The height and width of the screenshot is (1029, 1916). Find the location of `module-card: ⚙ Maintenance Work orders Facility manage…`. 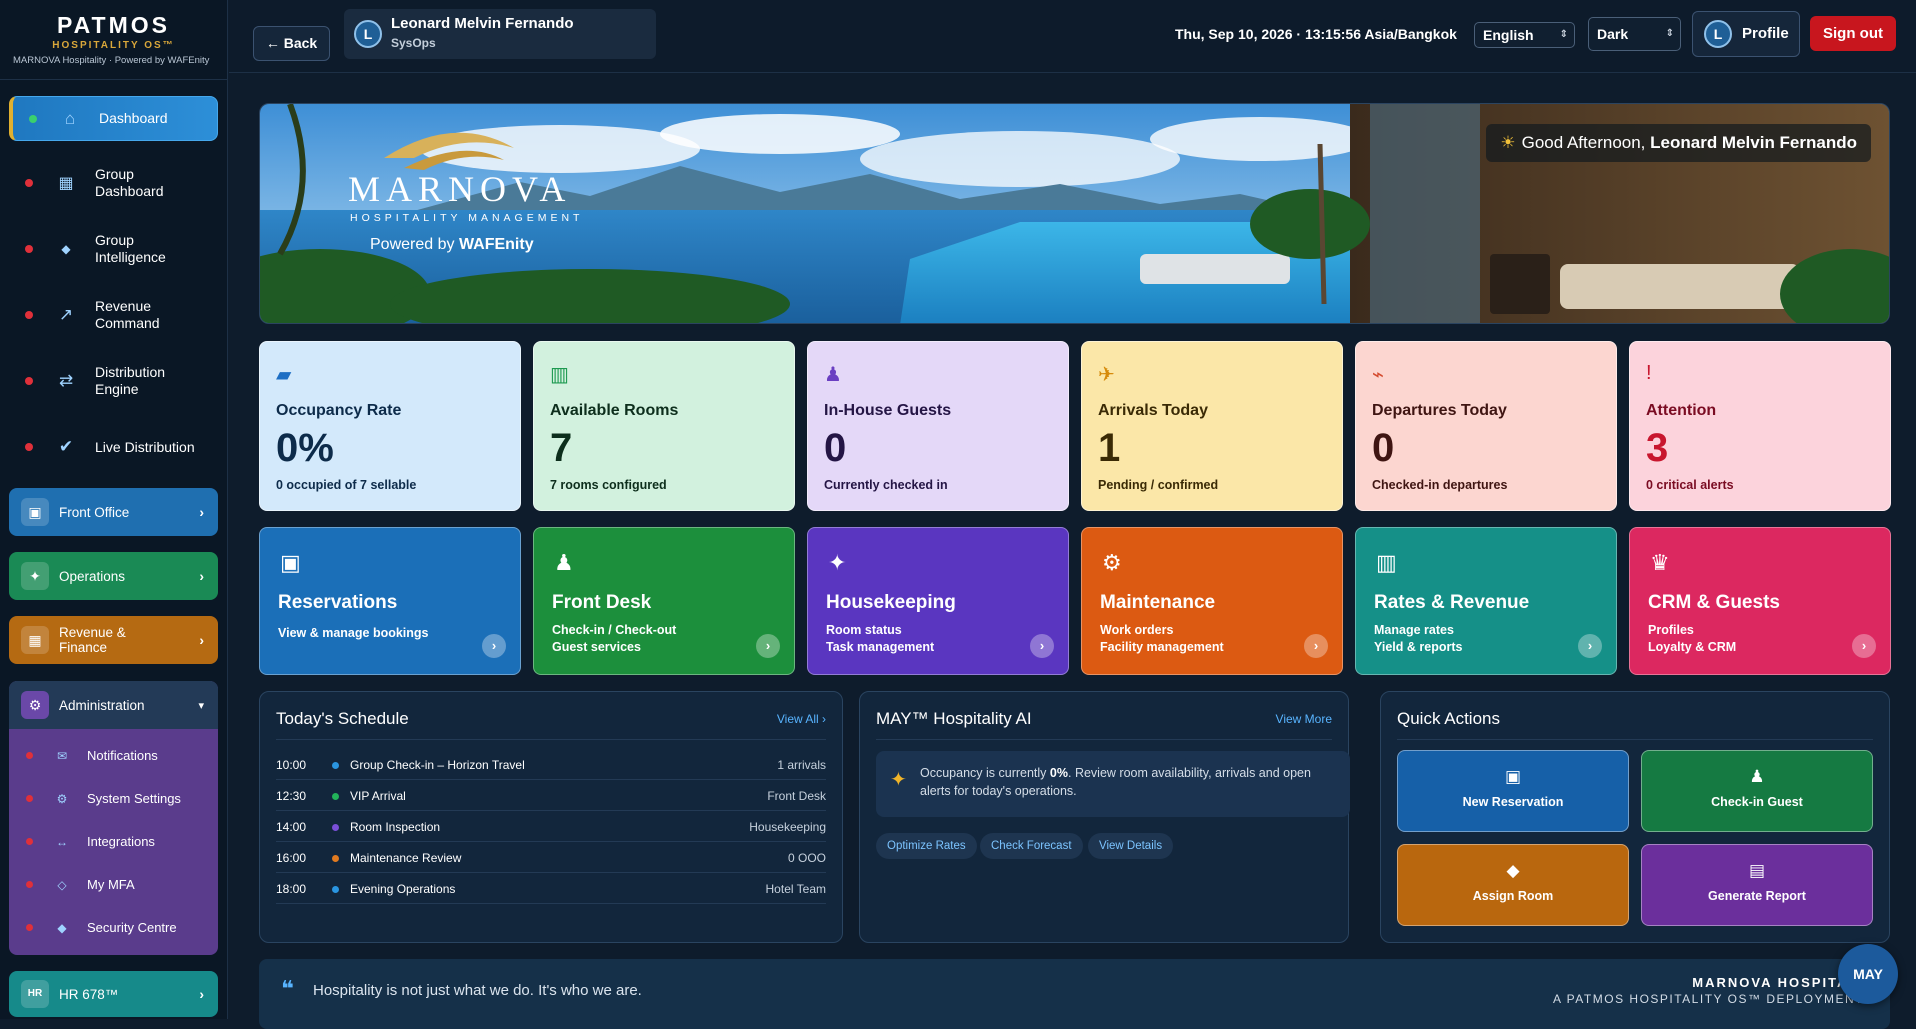

module-card: ⚙ Maintenance Work orders Facility manage… is located at coordinates (1212, 601).